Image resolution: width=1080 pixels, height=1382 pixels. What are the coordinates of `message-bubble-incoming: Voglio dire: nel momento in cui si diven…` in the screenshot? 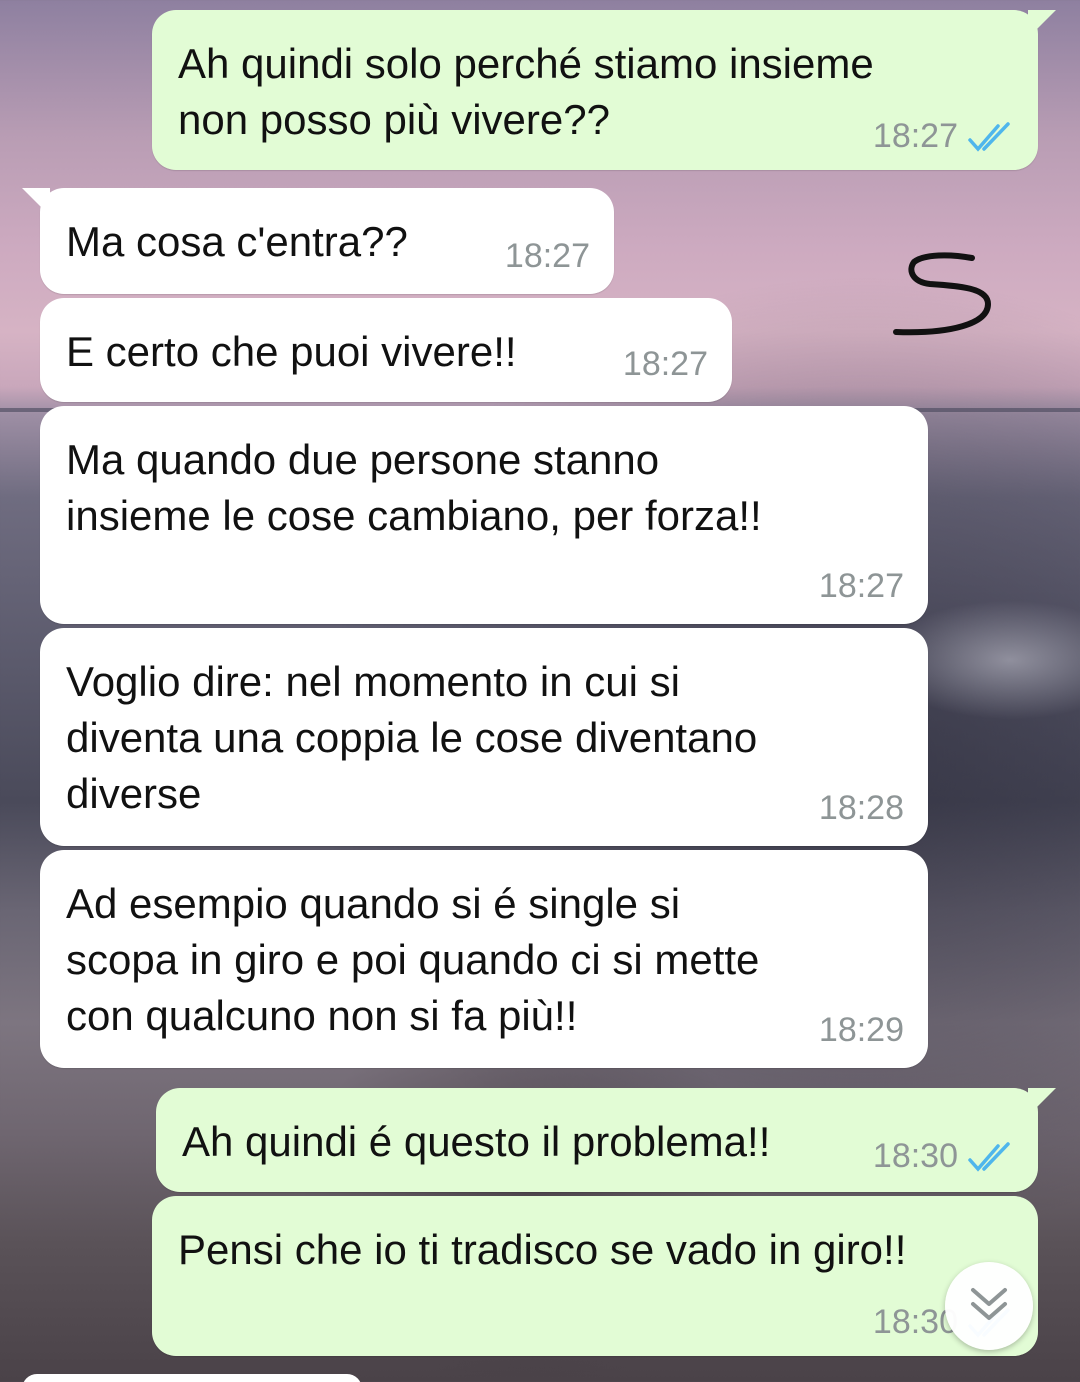 It's located at (484, 737).